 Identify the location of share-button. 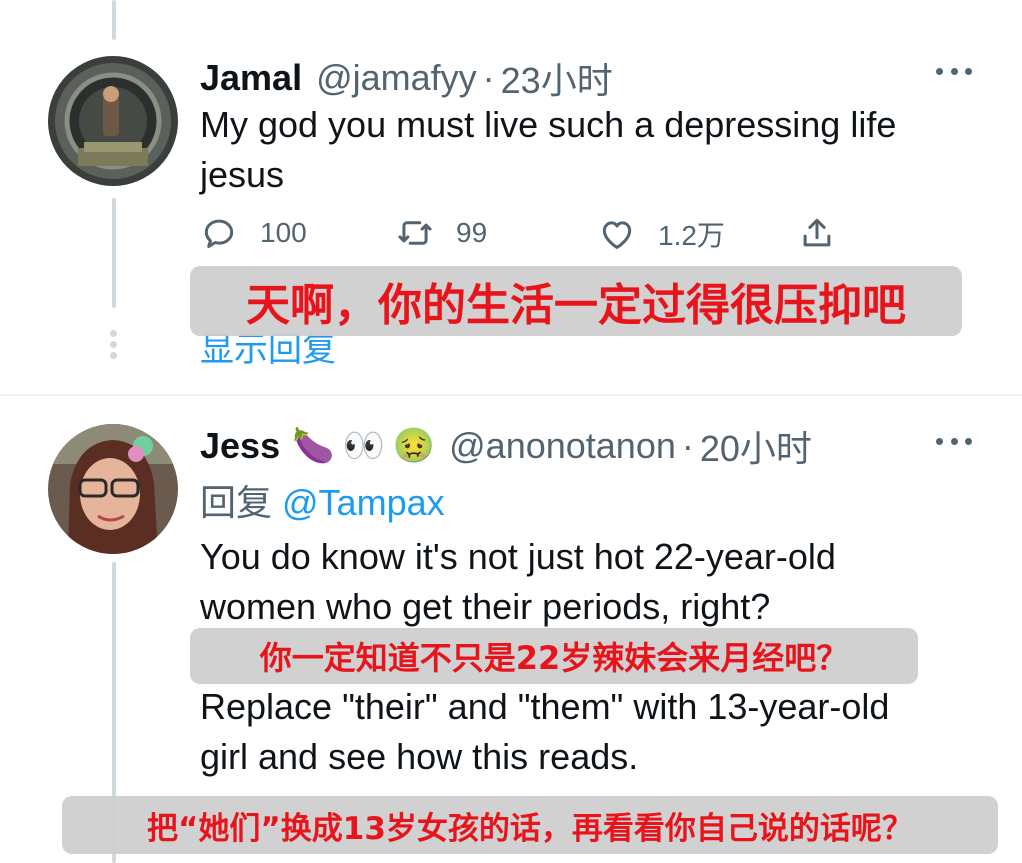
(817, 233).